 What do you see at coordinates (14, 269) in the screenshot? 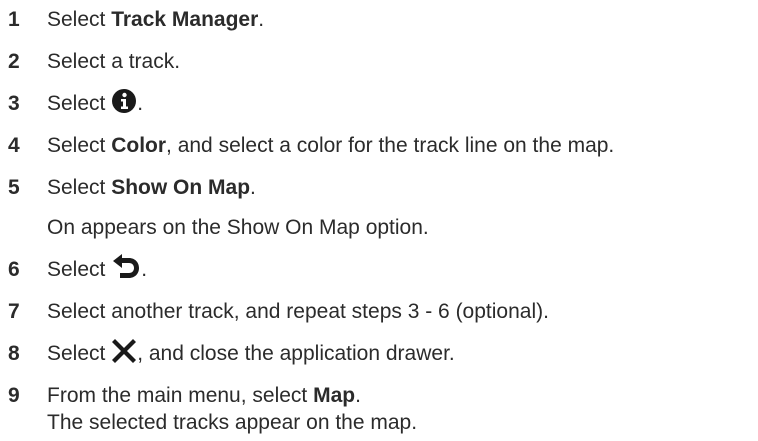
I see `step-number: 6` at bounding box center [14, 269].